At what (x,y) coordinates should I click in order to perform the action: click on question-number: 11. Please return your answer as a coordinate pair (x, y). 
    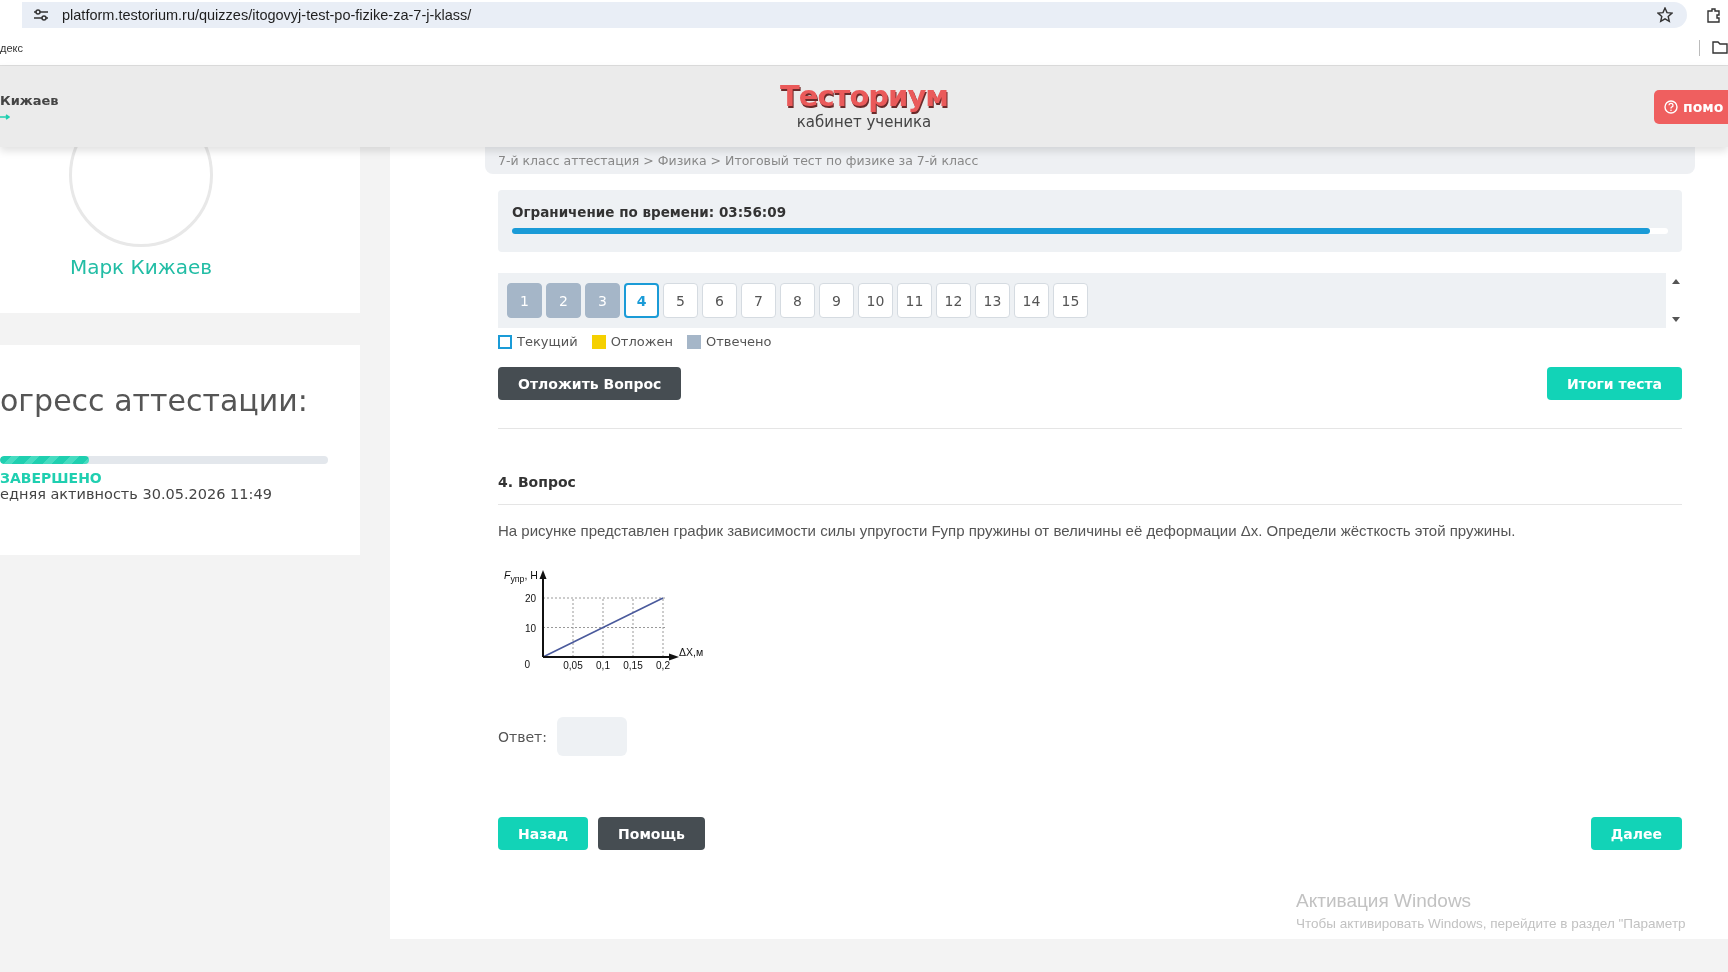
    Looking at the image, I should click on (914, 300).